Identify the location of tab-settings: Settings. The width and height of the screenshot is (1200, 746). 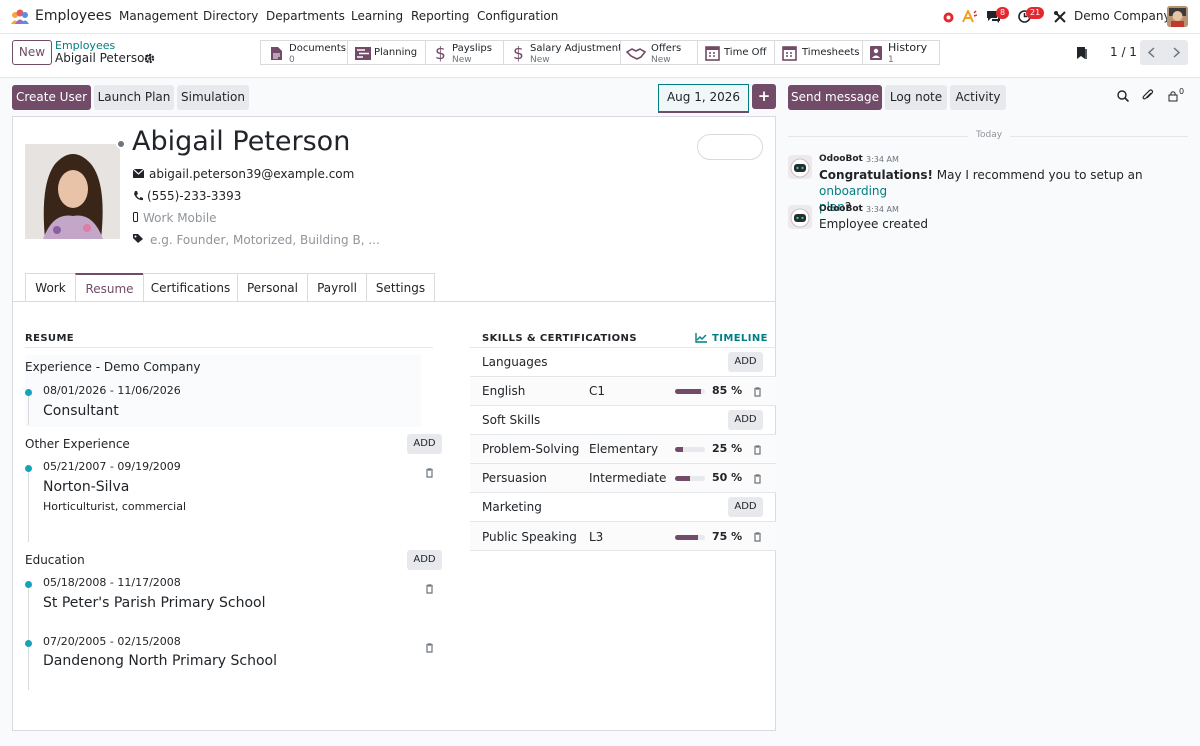
(400, 287).